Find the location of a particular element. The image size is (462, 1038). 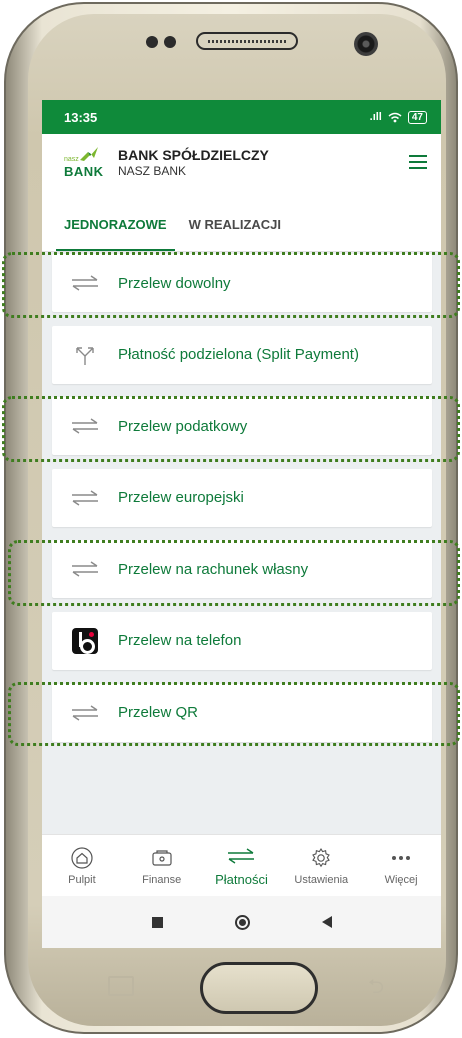

blik-icon-wrapper is located at coordinates (85, 640).